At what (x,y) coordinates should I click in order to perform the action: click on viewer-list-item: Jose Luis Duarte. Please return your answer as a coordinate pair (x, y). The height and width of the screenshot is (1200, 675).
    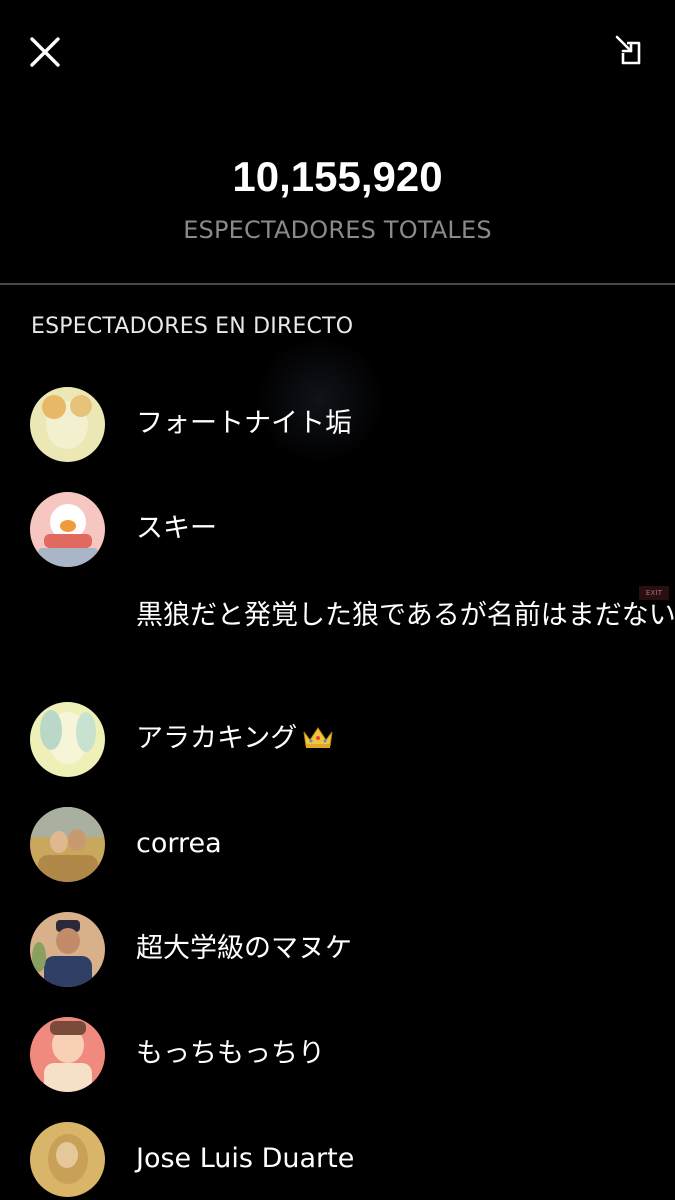
    Looking at the image, I should click on (337, 1159).